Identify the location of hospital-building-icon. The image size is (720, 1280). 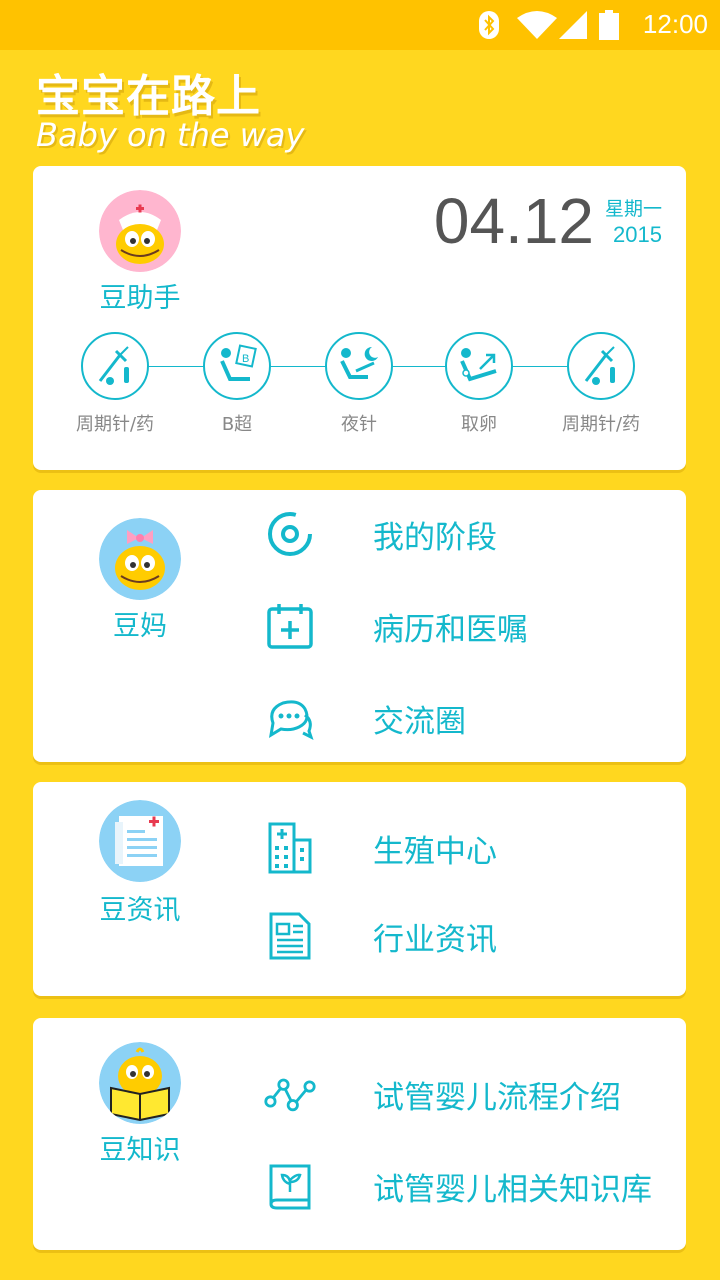
(290, 848).